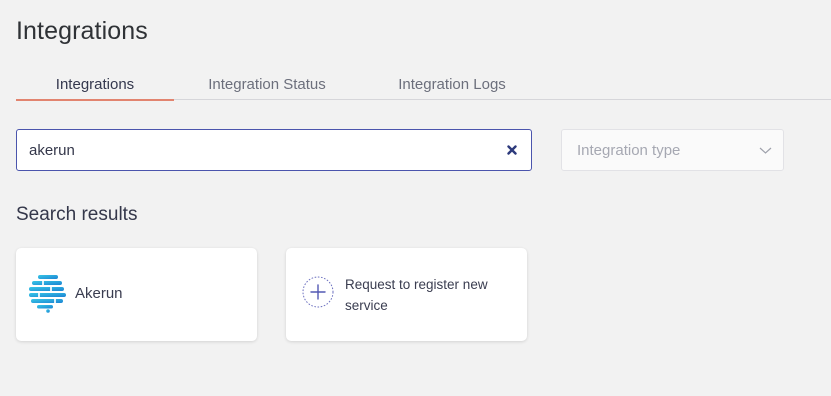  I want to click on integration-name: Akerun, so click(99, 293).